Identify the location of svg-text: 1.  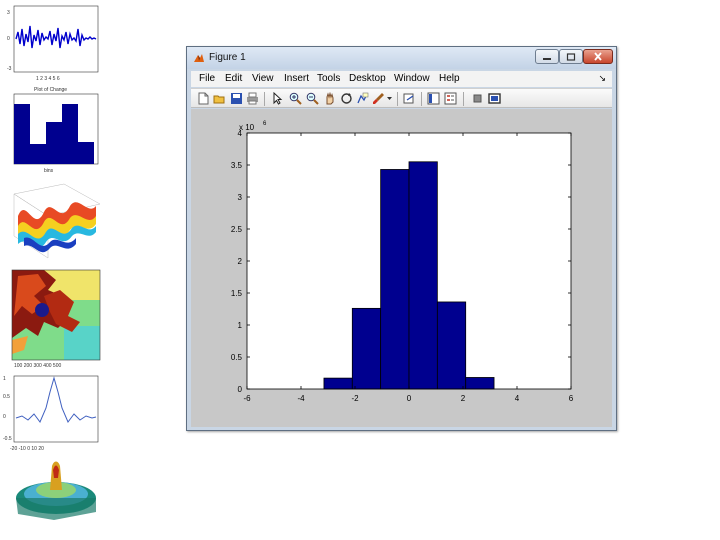
(4, 379).